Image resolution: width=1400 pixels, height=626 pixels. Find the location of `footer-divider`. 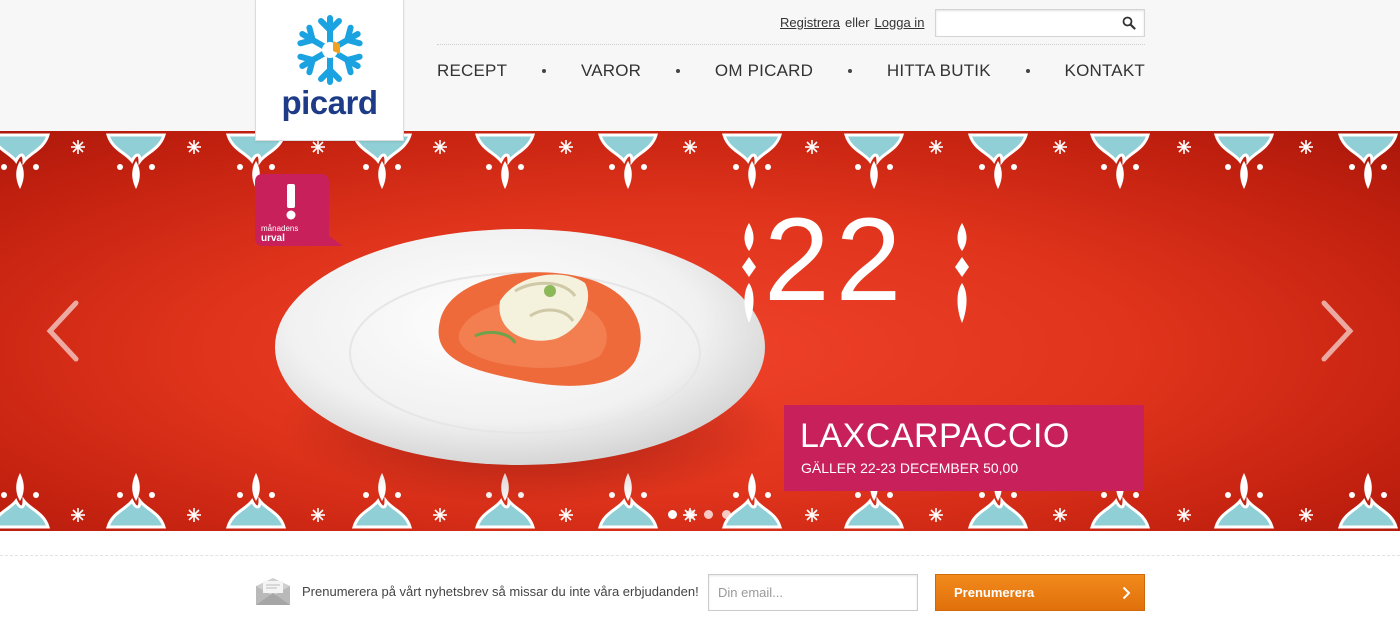

footer-divider is located at coordinates (700, 555).